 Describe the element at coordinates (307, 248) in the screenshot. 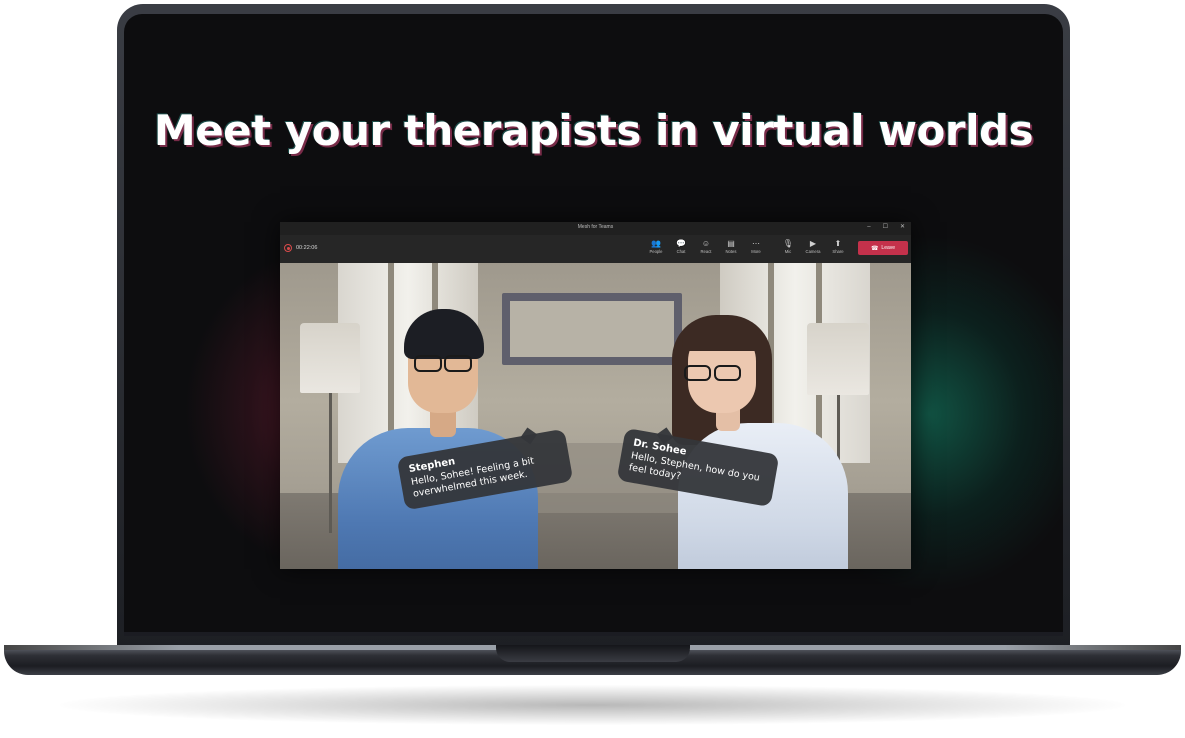

I see `timer-text: 00:22:06` at that location.